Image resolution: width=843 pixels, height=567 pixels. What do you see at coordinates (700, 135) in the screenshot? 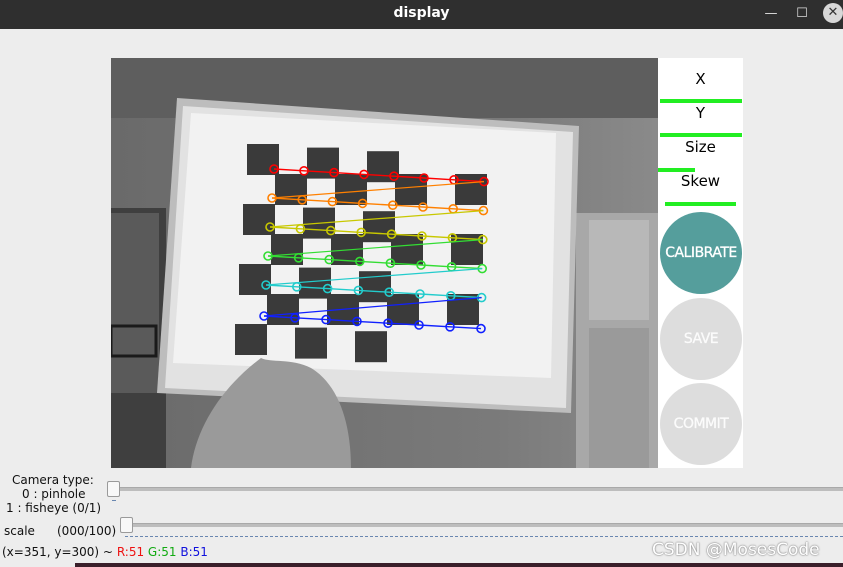
I see `param-y-bar` at bounding box center [700, 135].